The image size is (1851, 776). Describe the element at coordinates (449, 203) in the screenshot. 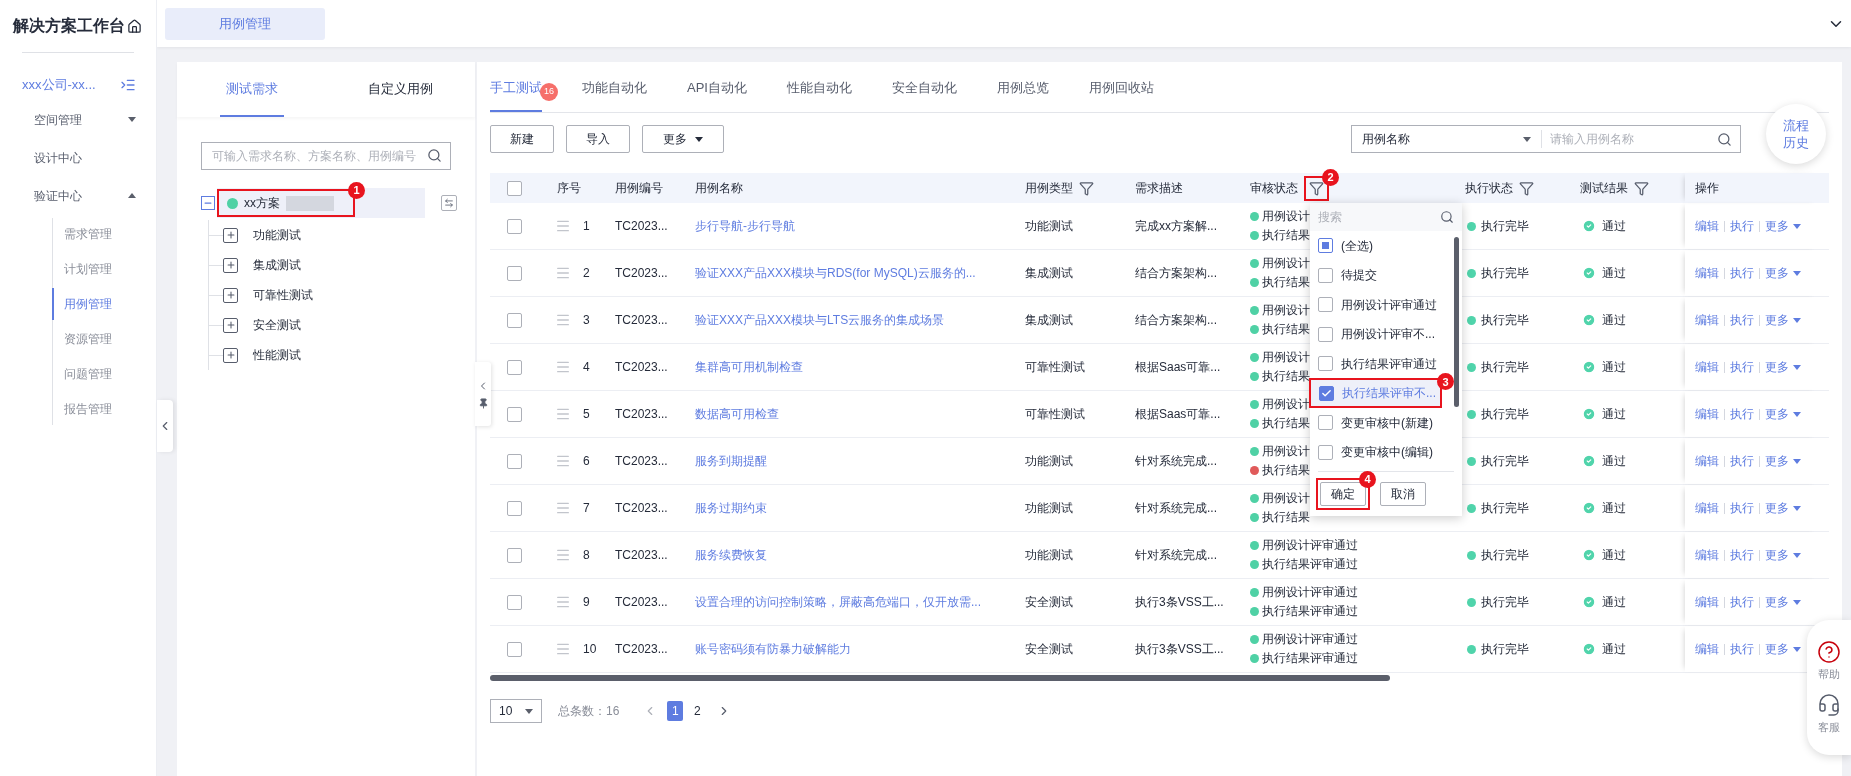

I see `swap-button` at that location.